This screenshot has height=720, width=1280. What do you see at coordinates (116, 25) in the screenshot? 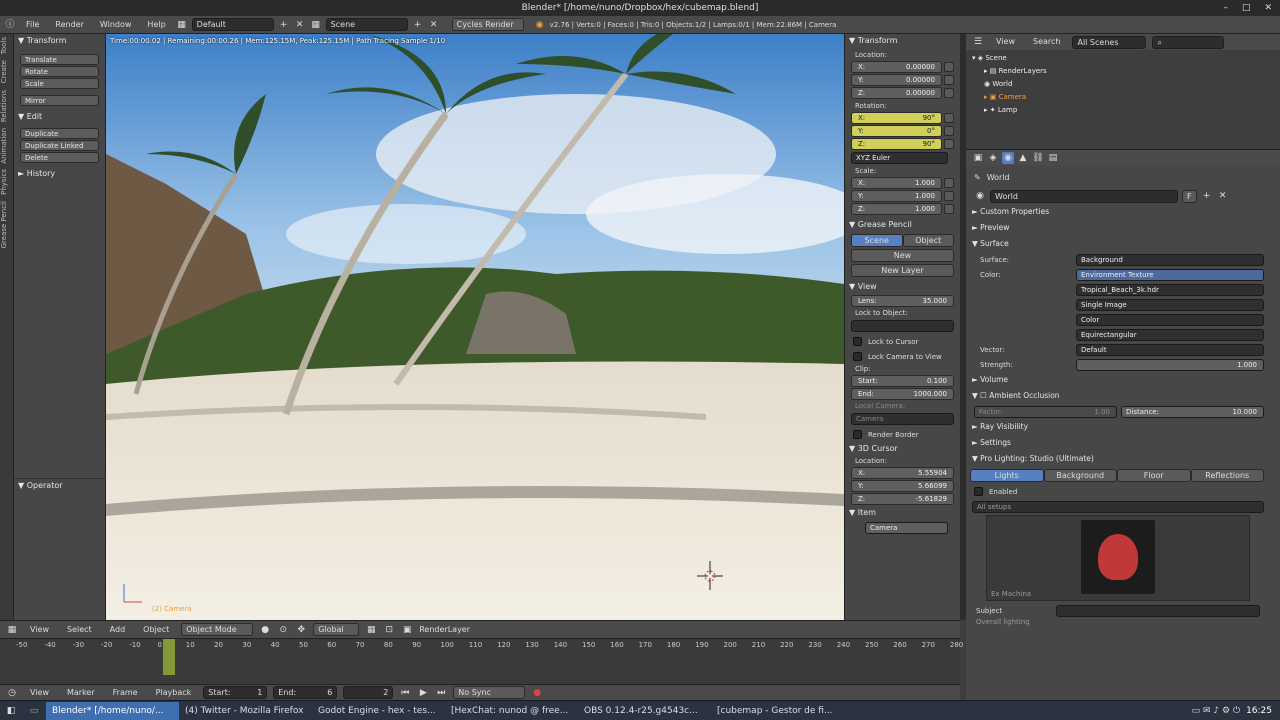
I see `menu-window: Window` at bounding box center [116, 25].